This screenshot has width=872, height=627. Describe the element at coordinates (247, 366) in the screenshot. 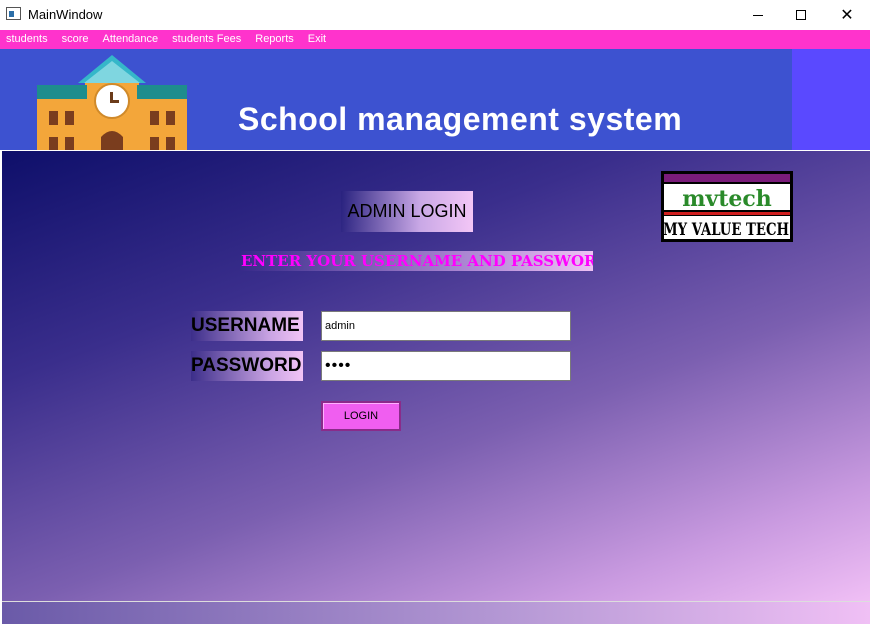

I see `password-label: PASSWORD` at that location.